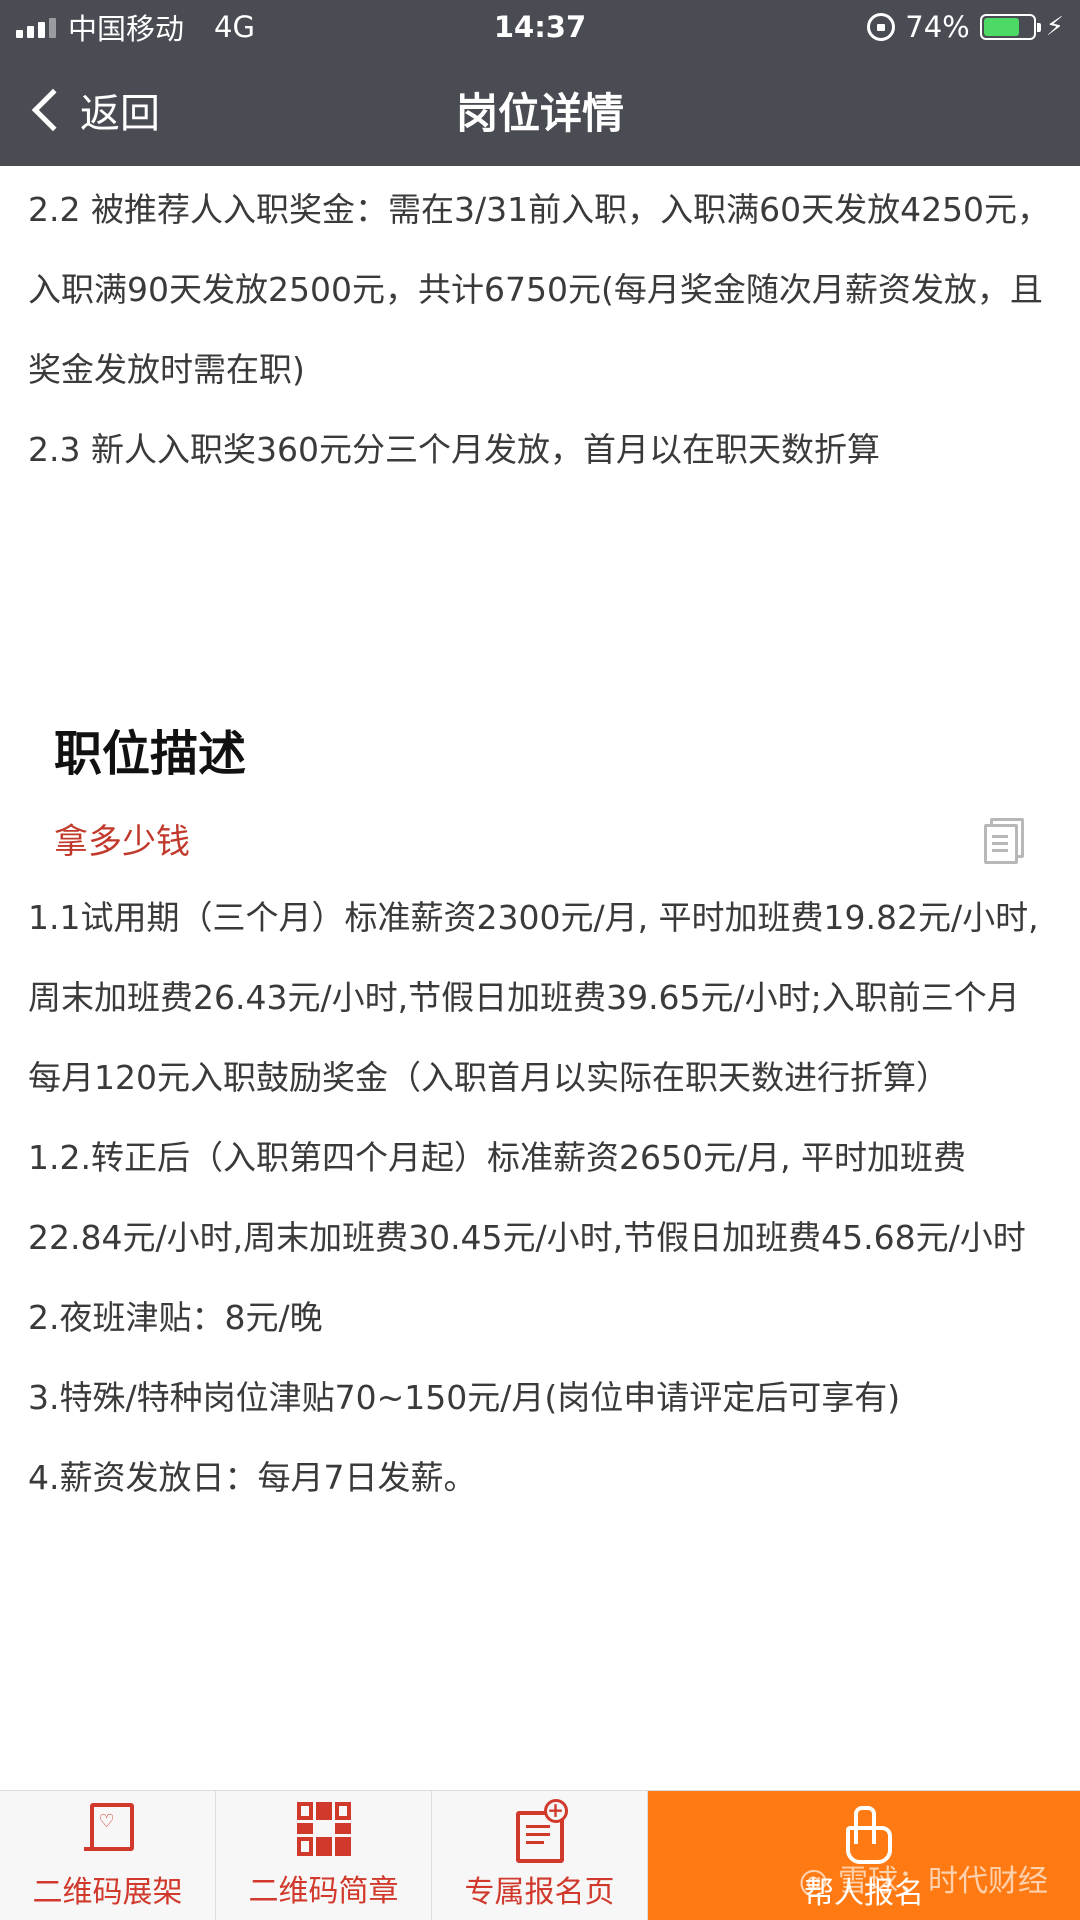  What do you see at coordinates (864, 1832) in the screenshot?
I see `tap-hand-icon` at bounding box center [864, 1832].